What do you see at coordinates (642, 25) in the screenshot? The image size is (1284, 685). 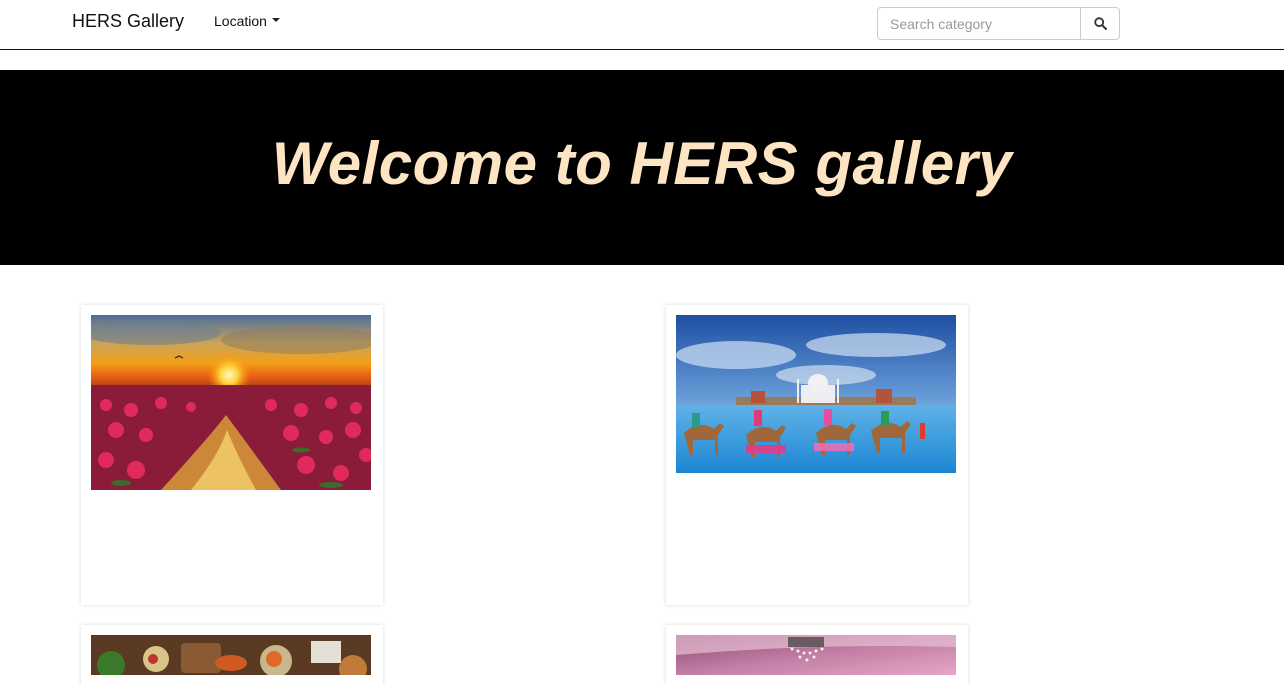 I see `navbar: HERS Gallery Location` at bounding box center [642, 25].